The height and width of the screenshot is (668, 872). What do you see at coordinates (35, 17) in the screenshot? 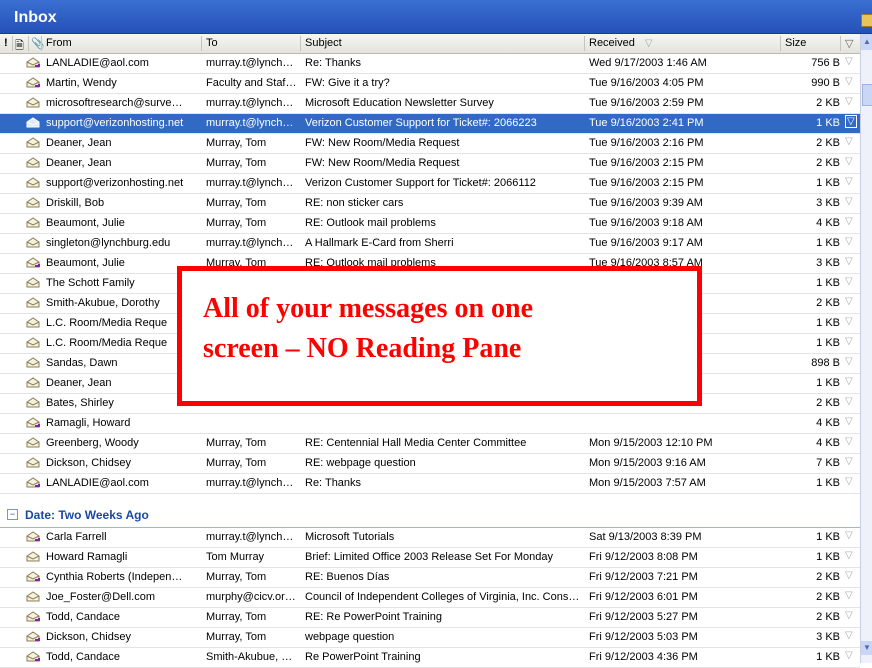
I see `folder-title: Inbox` at bounding box center [35, 17].